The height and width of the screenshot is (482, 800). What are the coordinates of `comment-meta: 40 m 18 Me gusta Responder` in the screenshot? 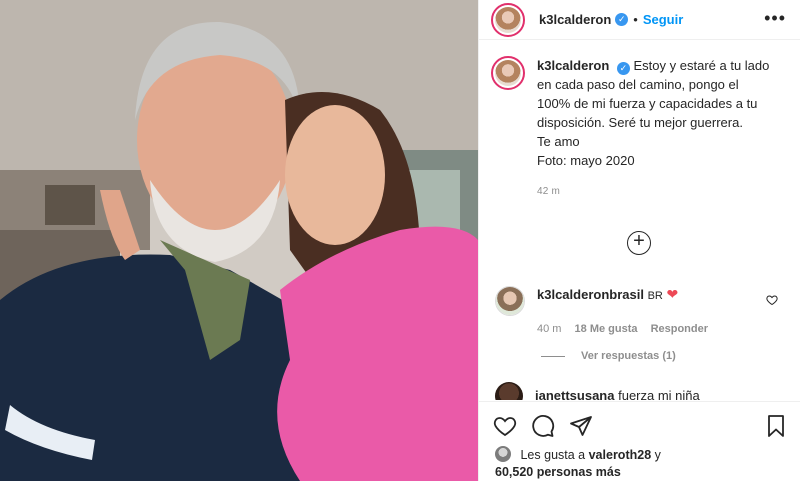 It's located at (627, 329).